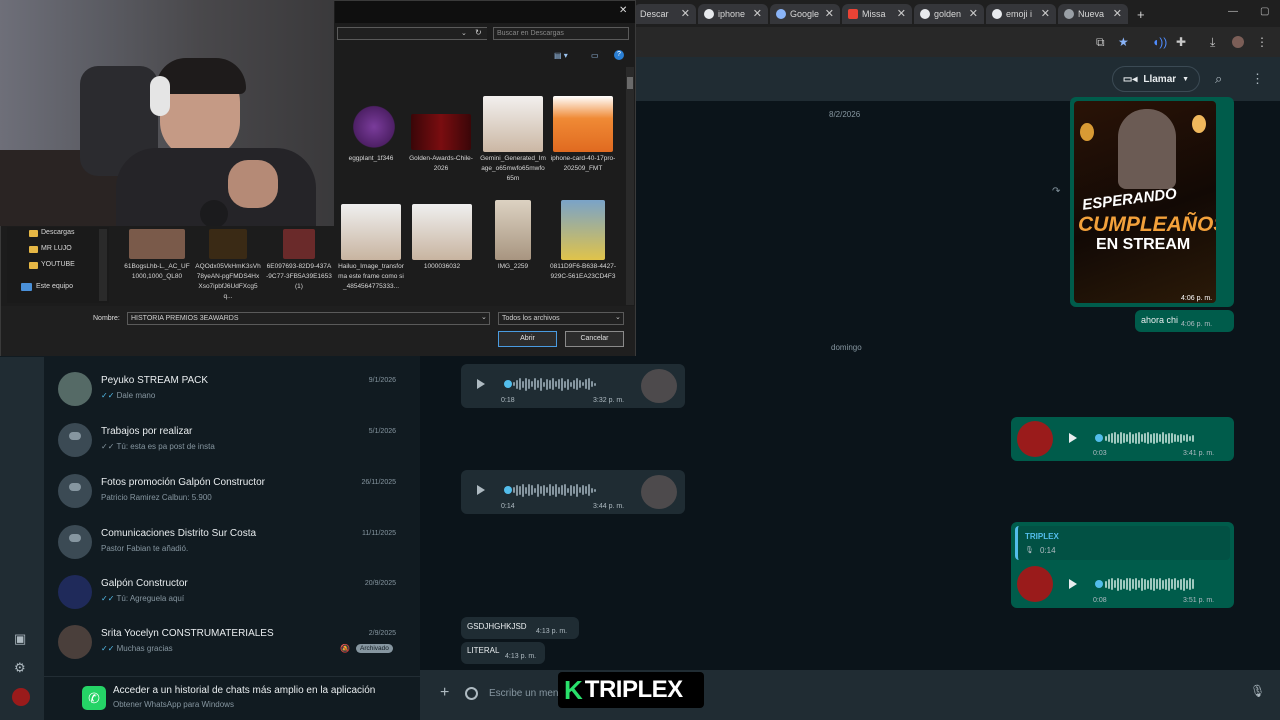 This screenshot has width=1280, height=720. I want to click on preview-pane-icon: ▭, so click(595, 55).